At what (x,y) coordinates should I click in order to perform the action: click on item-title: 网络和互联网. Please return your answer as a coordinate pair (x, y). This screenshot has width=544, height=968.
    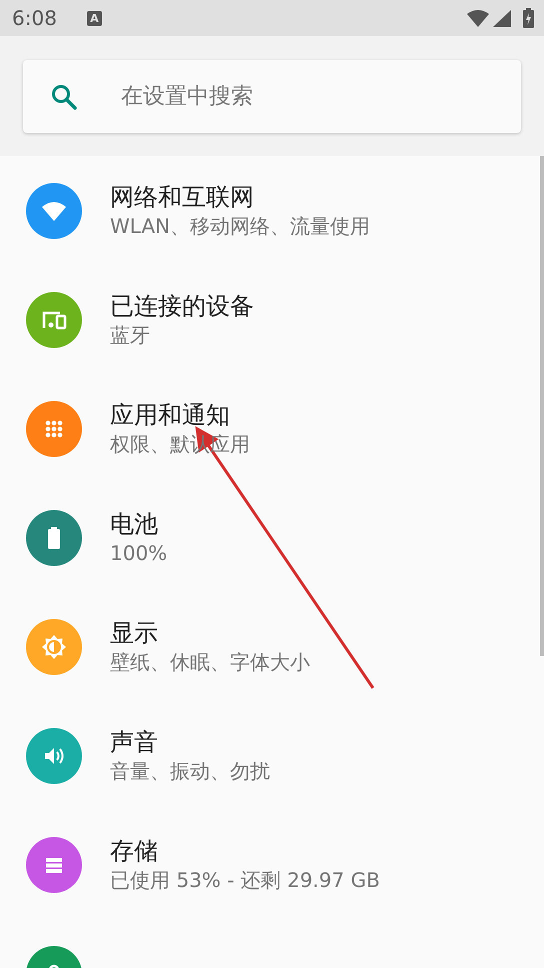
    Looking at the image, I should click on (182, 197).